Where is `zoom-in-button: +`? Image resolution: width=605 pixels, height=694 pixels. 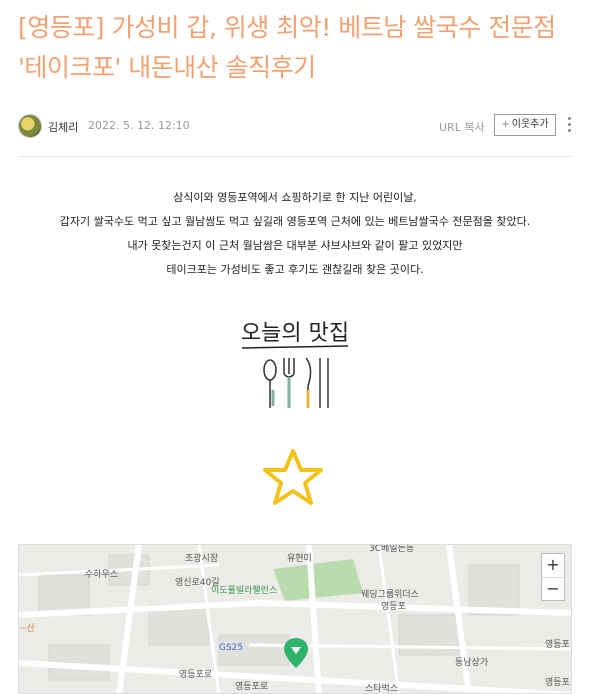 zoom-in-button: + is located at coordinates (553, 566).